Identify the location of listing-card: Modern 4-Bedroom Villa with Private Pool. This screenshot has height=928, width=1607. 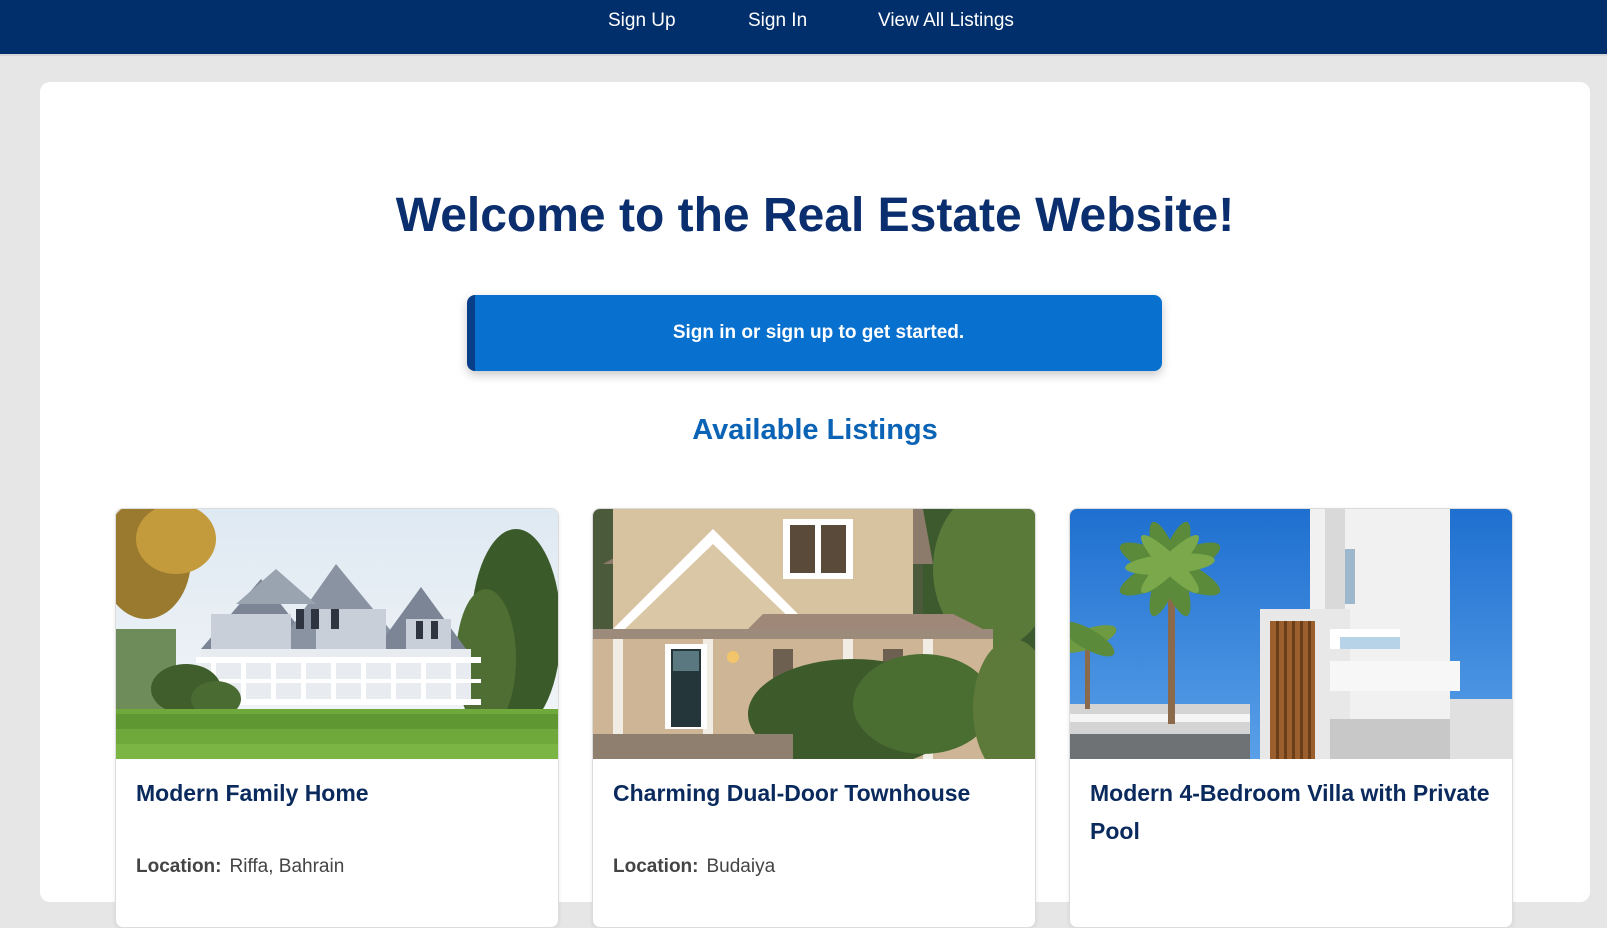
(1291, 718).